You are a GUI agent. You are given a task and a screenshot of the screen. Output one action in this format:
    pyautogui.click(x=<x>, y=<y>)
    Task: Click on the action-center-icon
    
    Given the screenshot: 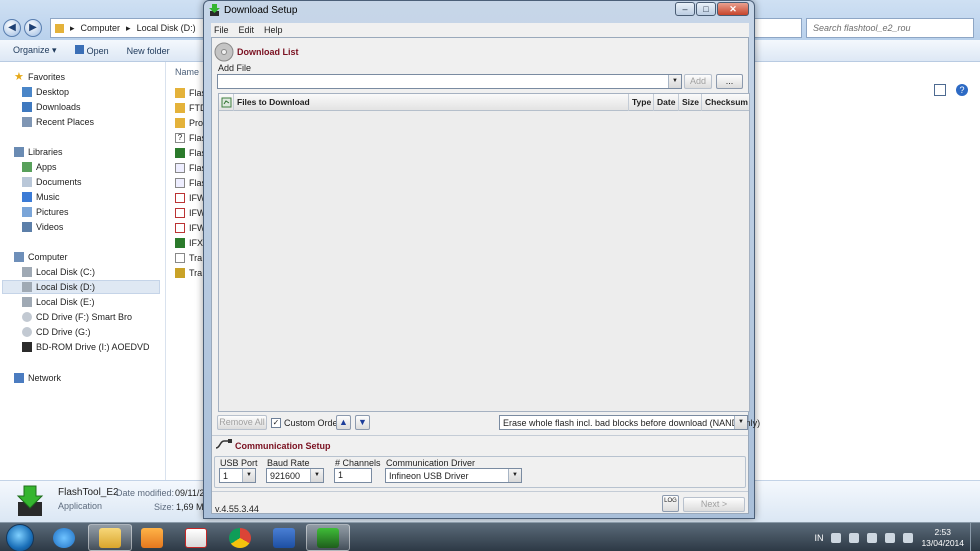 What is the action you would take?
    pyautogui.click(x=854, y=537)
    